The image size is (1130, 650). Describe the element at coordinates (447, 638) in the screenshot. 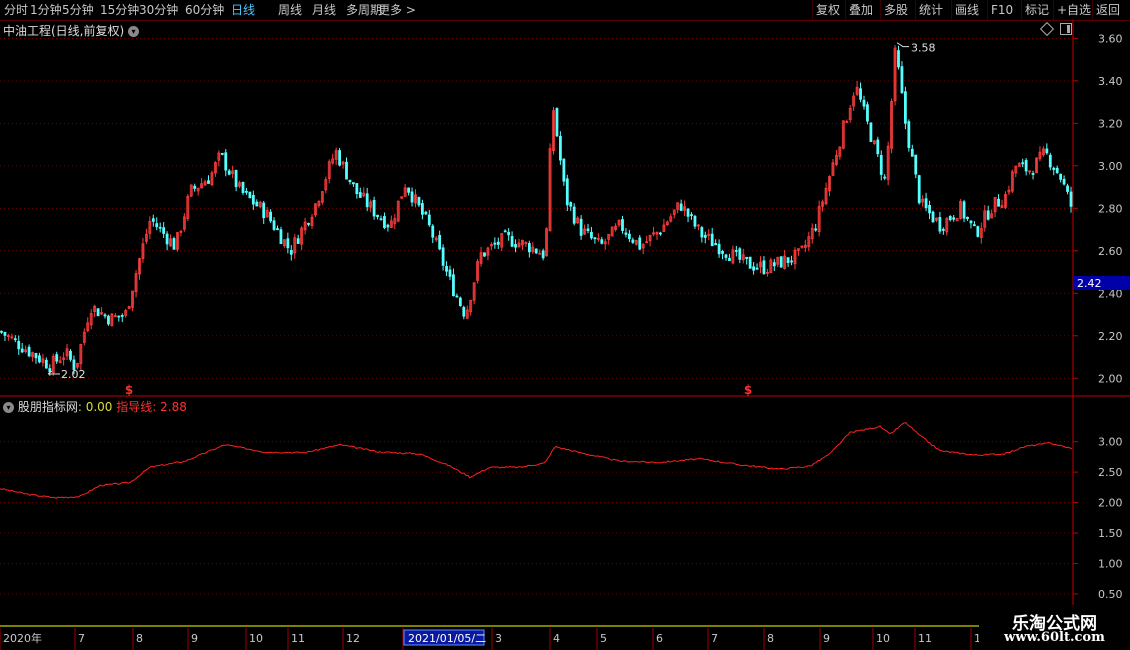

I see `date-cursor-label: 2021/01/05/二` at that location.